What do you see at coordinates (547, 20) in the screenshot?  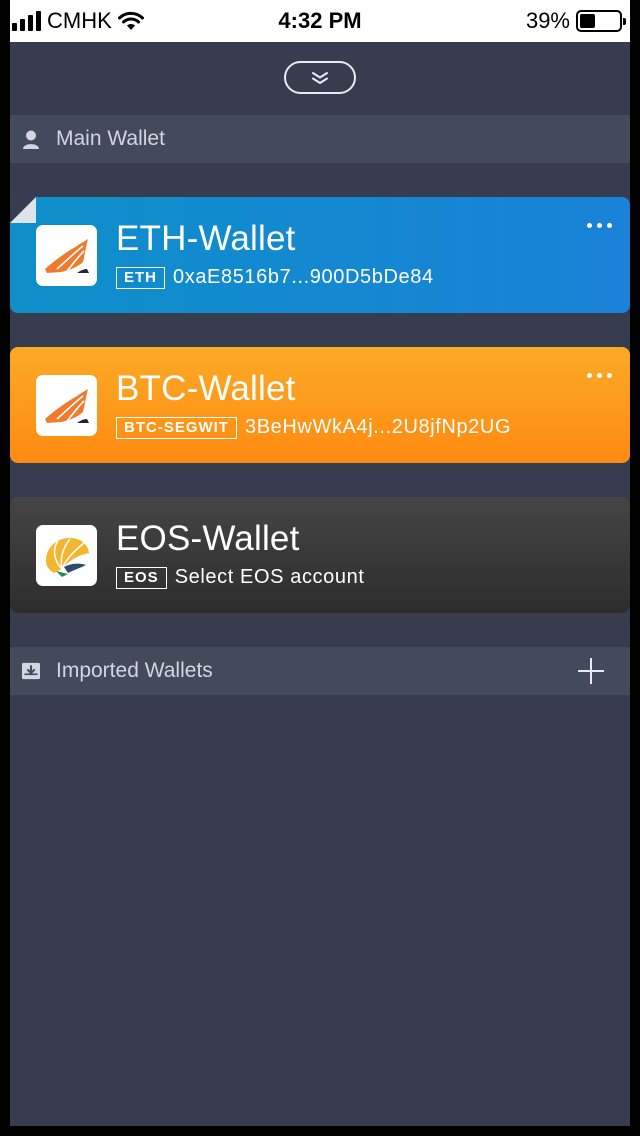 I see `battery-percent: 39%` at bounding box center [547, 20].